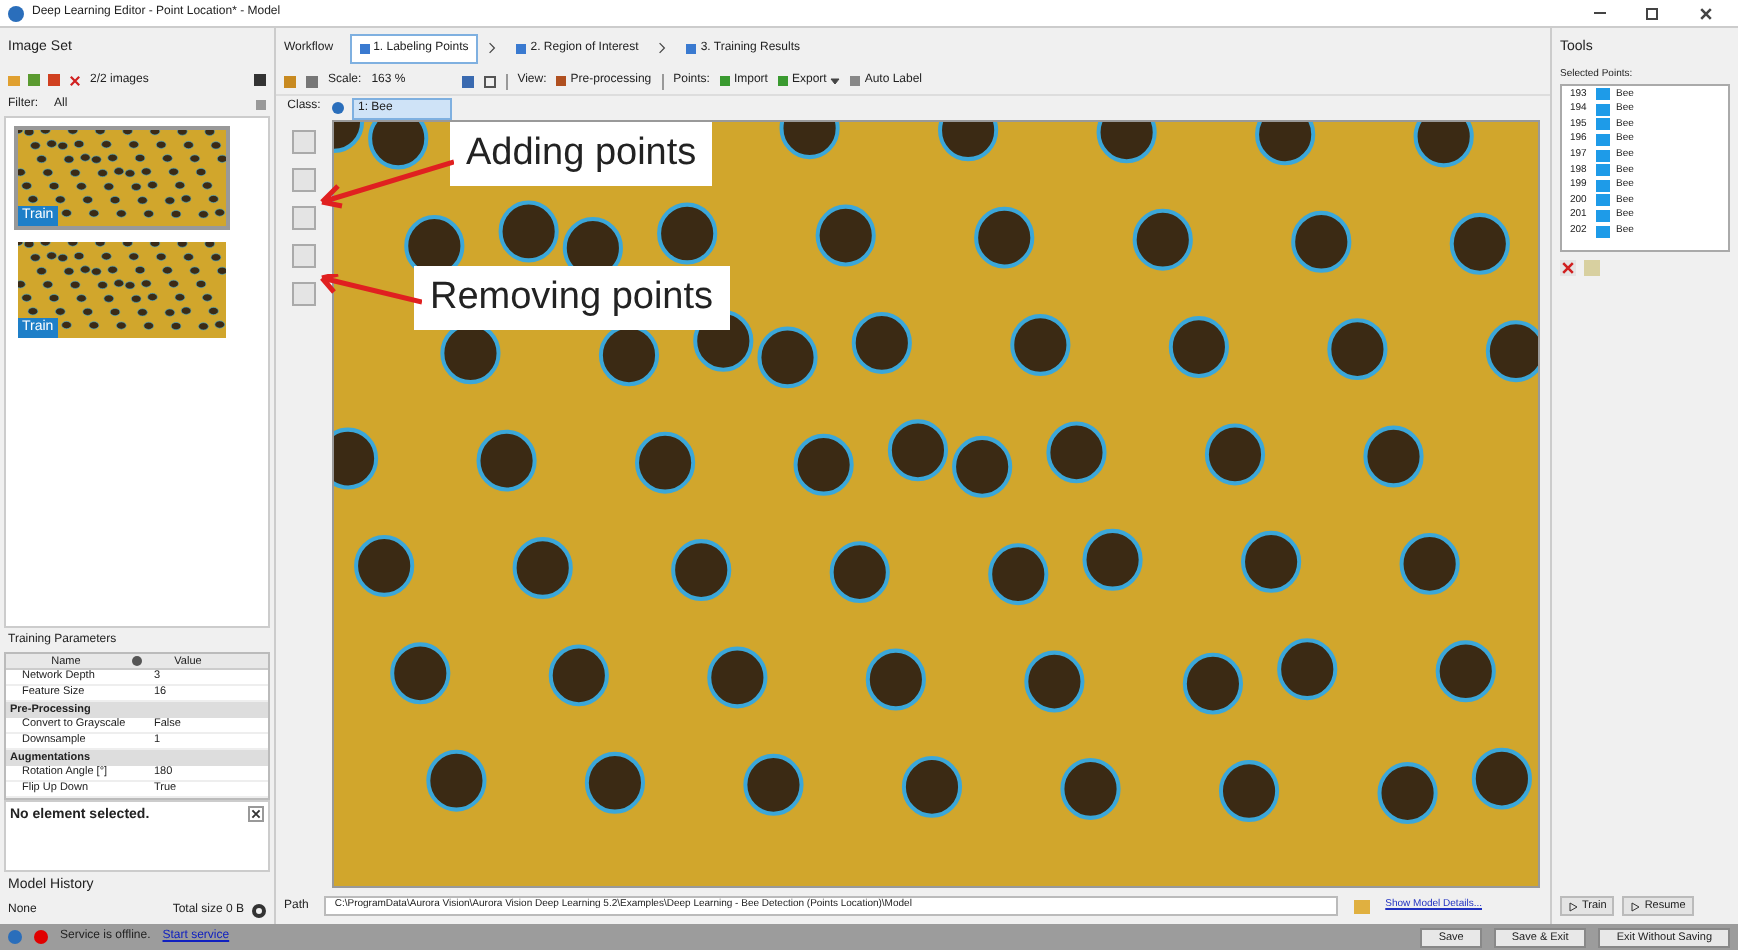 The width and height of the screenshot is (1738, 950). What do you see at coordinates (572, 298) in the screenshot?
I see `callout-label: Removing points` at bounding box center [572, 298].